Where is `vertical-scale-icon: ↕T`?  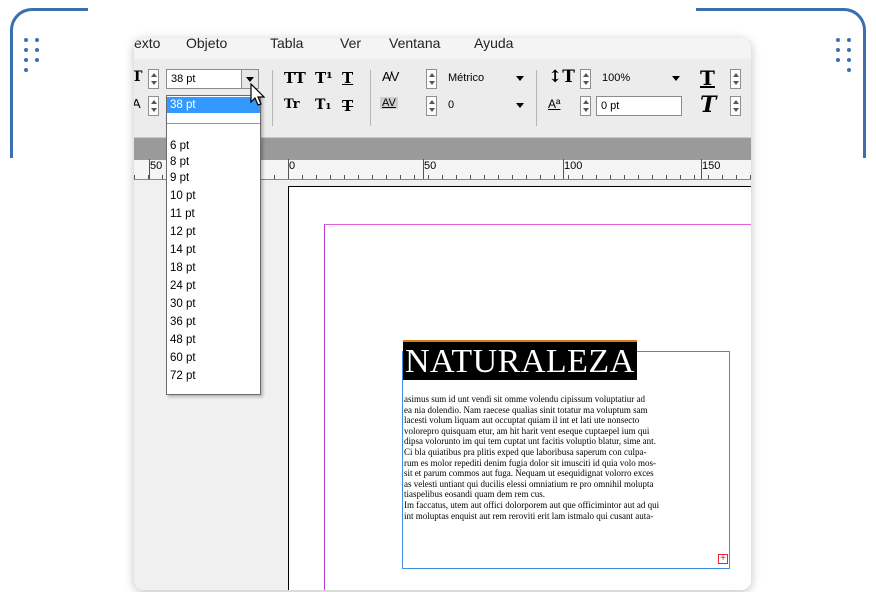 vertical-scale-icon: ↕T is located at coordinates (561, 77).